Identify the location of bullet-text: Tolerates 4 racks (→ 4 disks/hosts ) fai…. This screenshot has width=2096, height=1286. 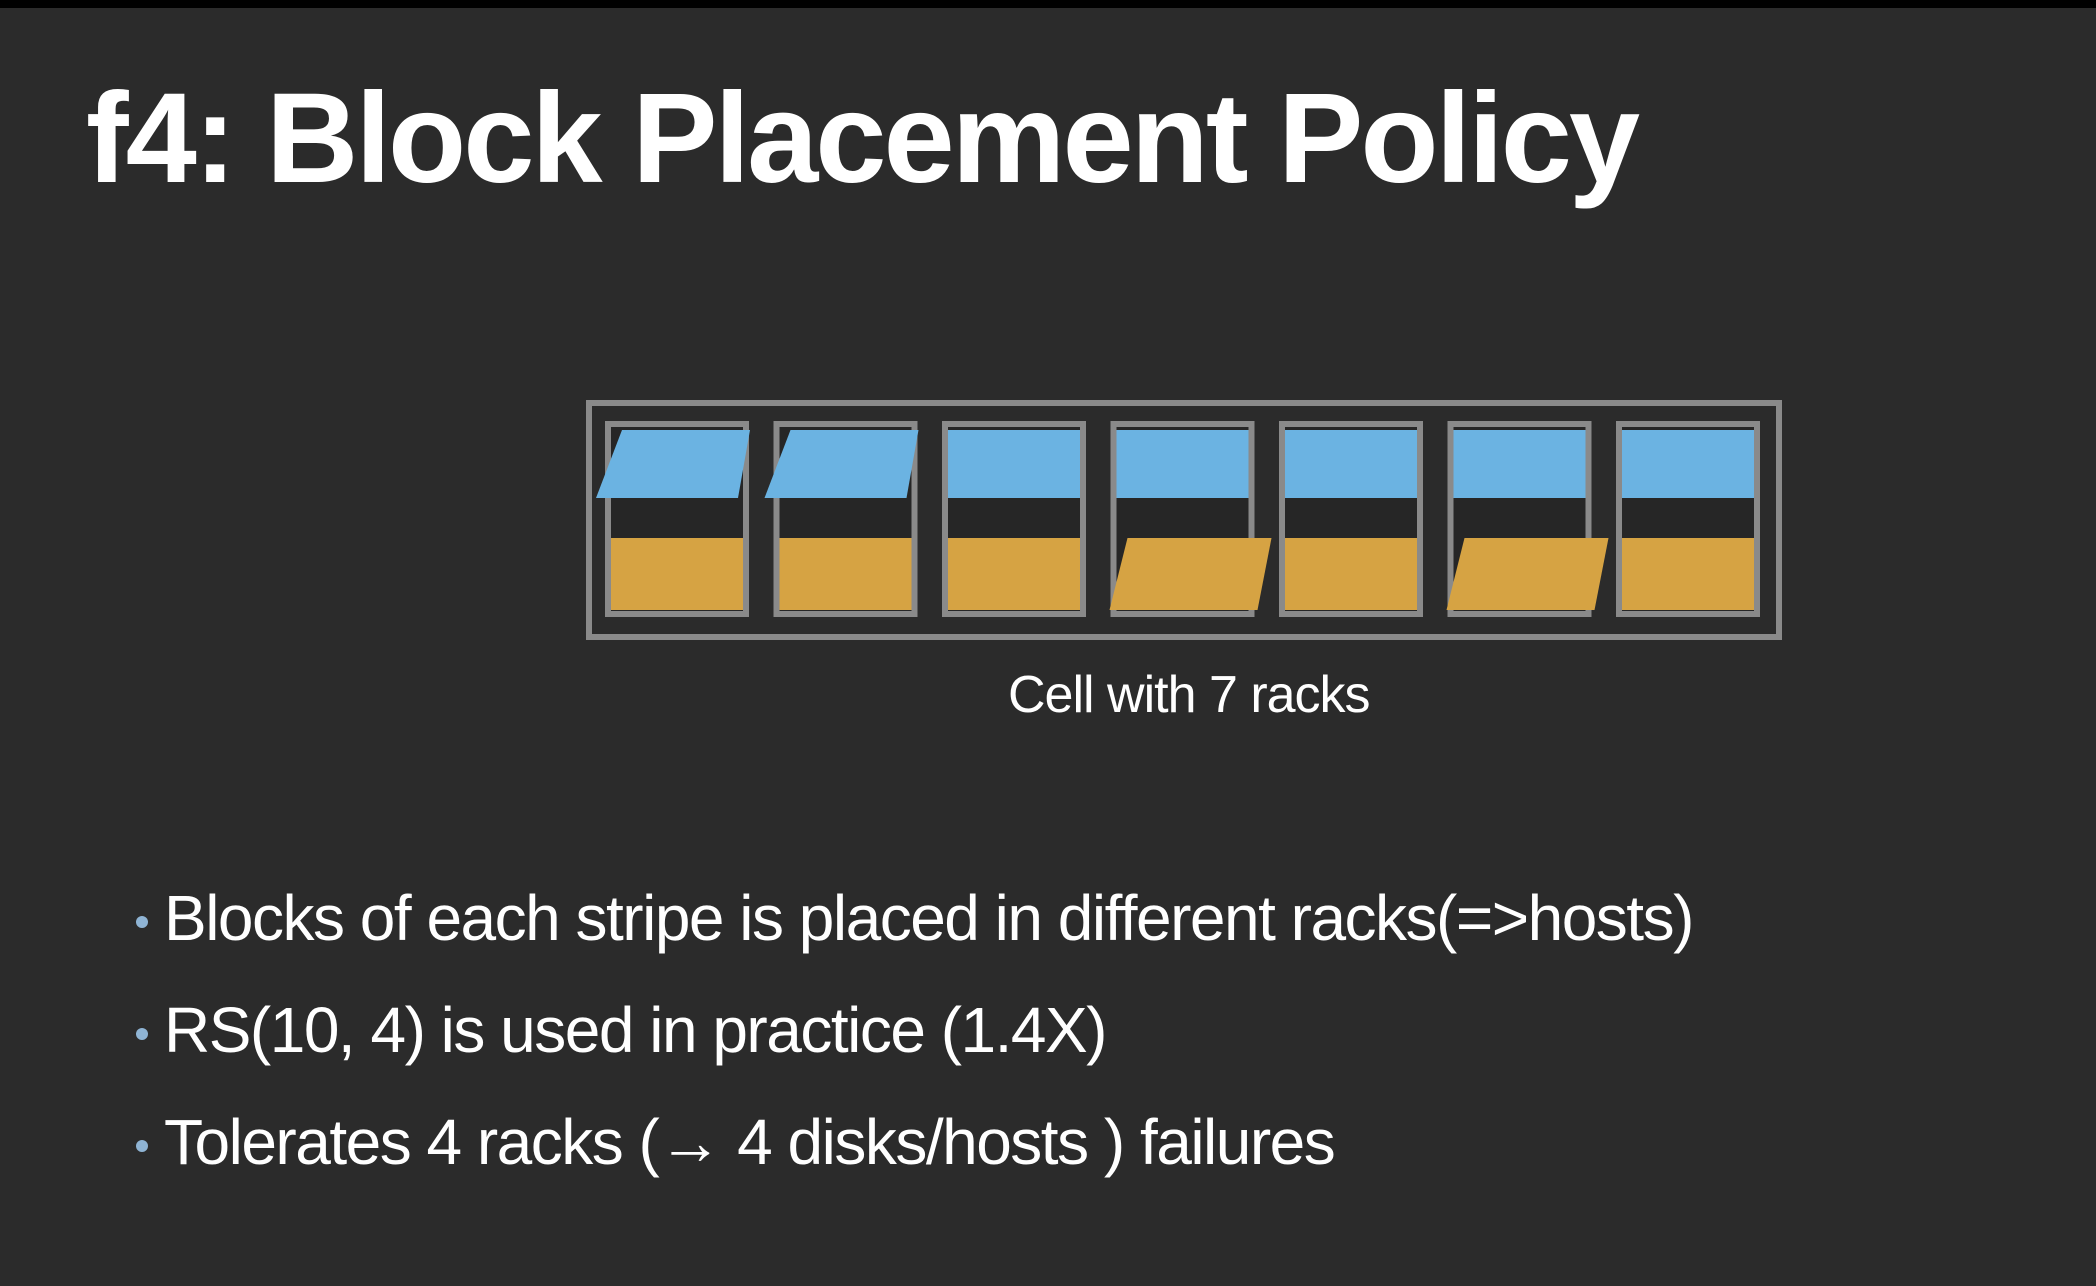
(750, 1142).